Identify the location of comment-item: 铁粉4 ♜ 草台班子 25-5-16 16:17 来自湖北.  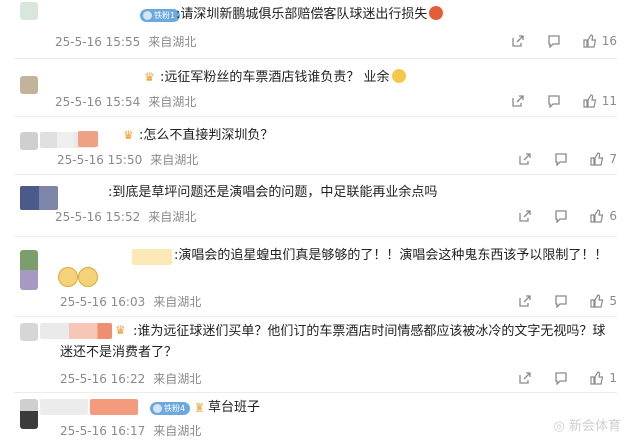
(315, 418).